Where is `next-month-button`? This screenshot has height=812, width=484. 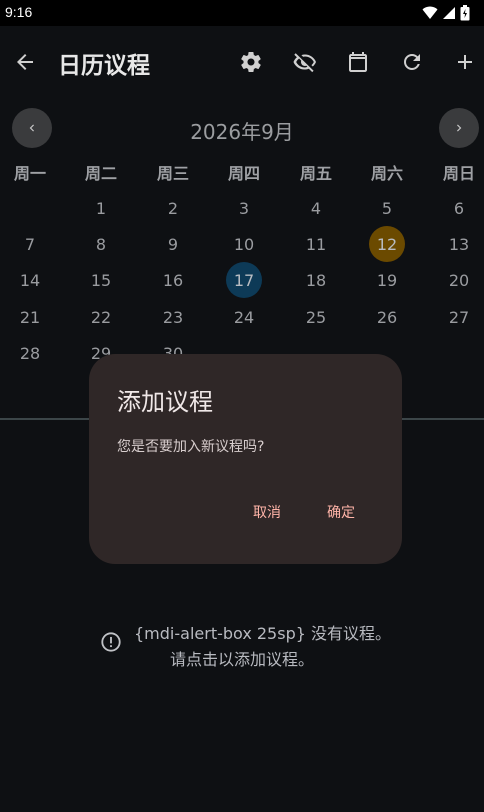
next-month-button is located at coordinates (459, 128).